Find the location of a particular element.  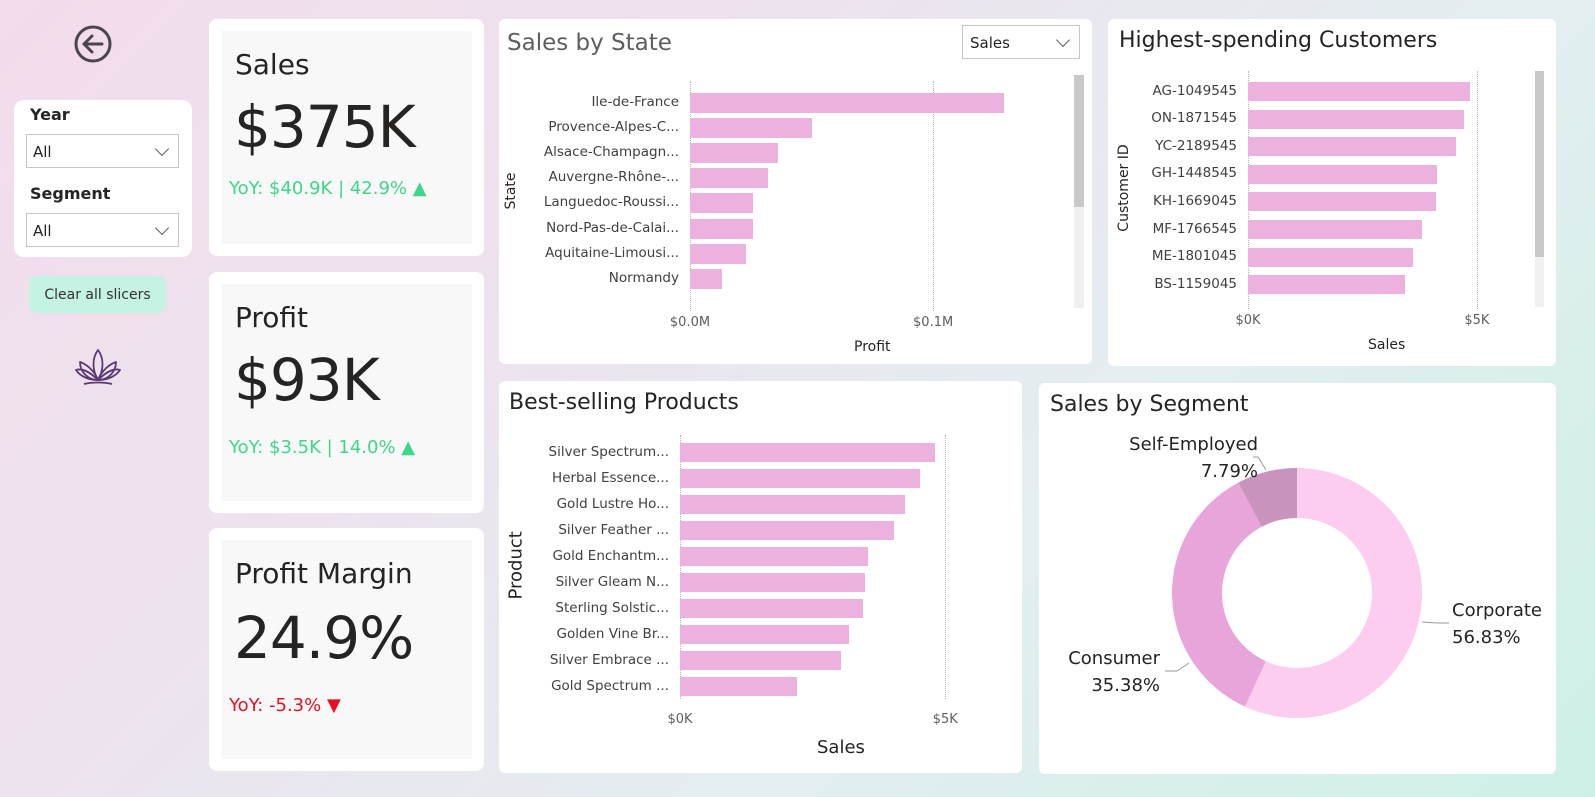

x-tick-label: $0.1M is located at coordinates (933, 322).